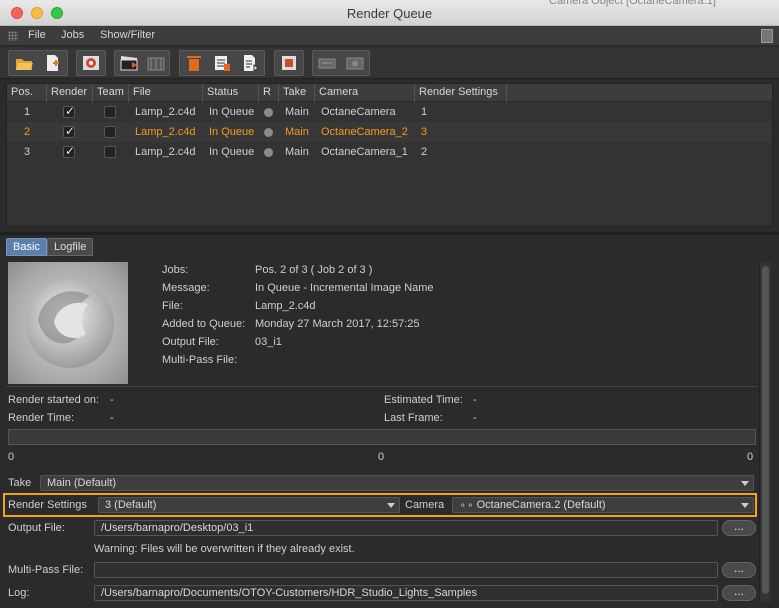 This screenshot has height=608, width=779. Describe the element at coordinates (750, 457) in the screenshot. I see `progress-end: 0` at that location.